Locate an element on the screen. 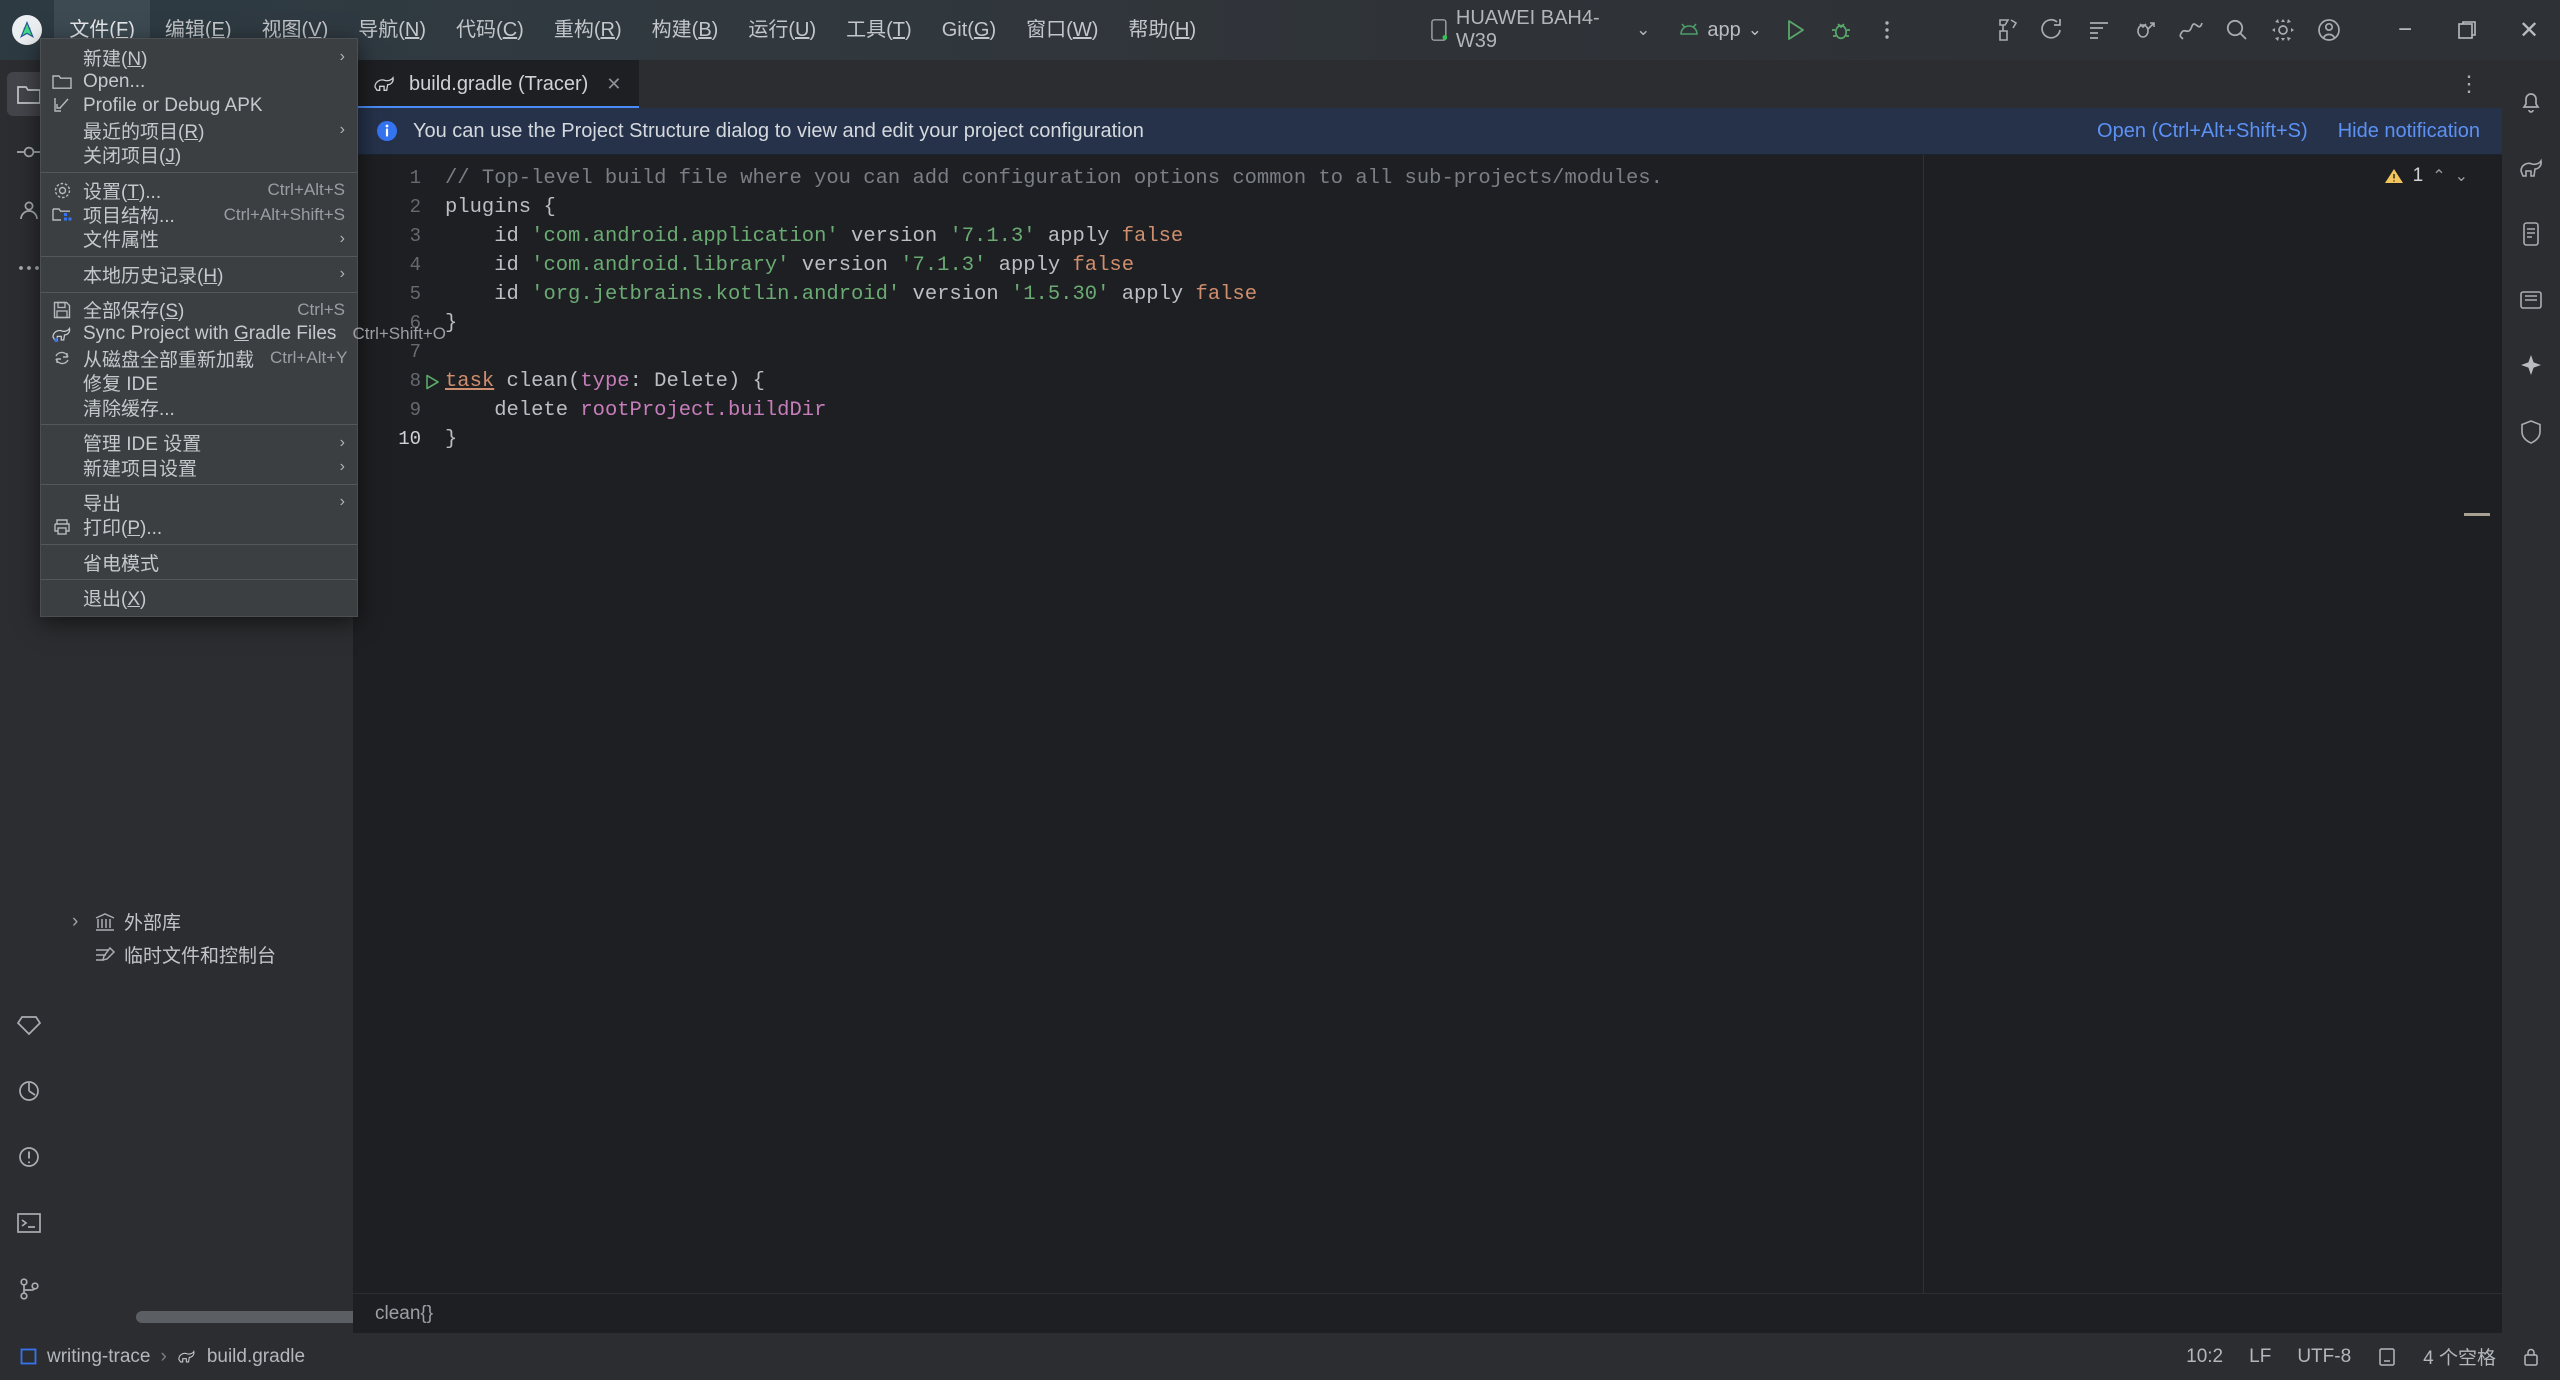 This screenshot has height=1380, width=2560. menu-item-reload-all-from-disk: 从磁盘全部重新加载 Ctrl+Alt+Y is located at coordinates (199, 358).